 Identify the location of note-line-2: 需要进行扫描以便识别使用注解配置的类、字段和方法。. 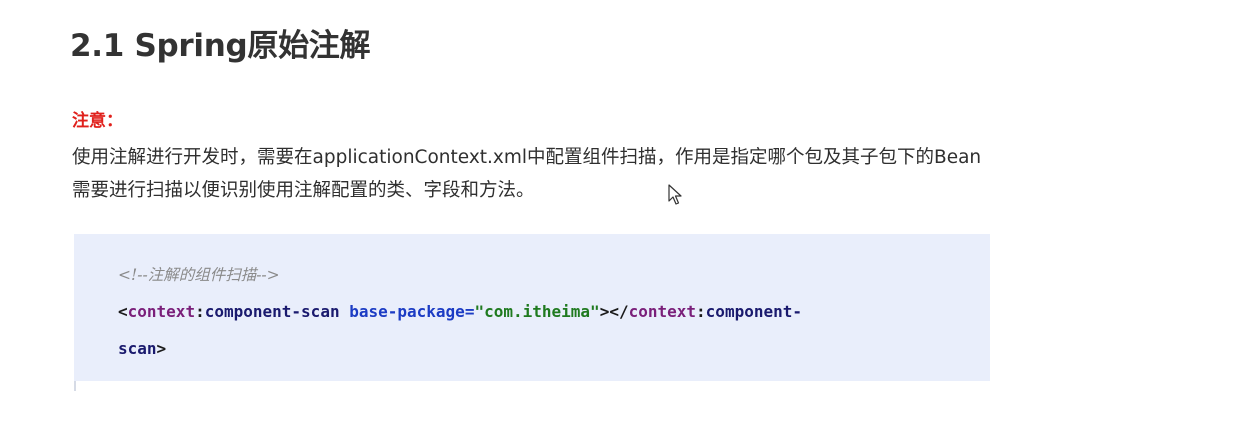
(303, 190).